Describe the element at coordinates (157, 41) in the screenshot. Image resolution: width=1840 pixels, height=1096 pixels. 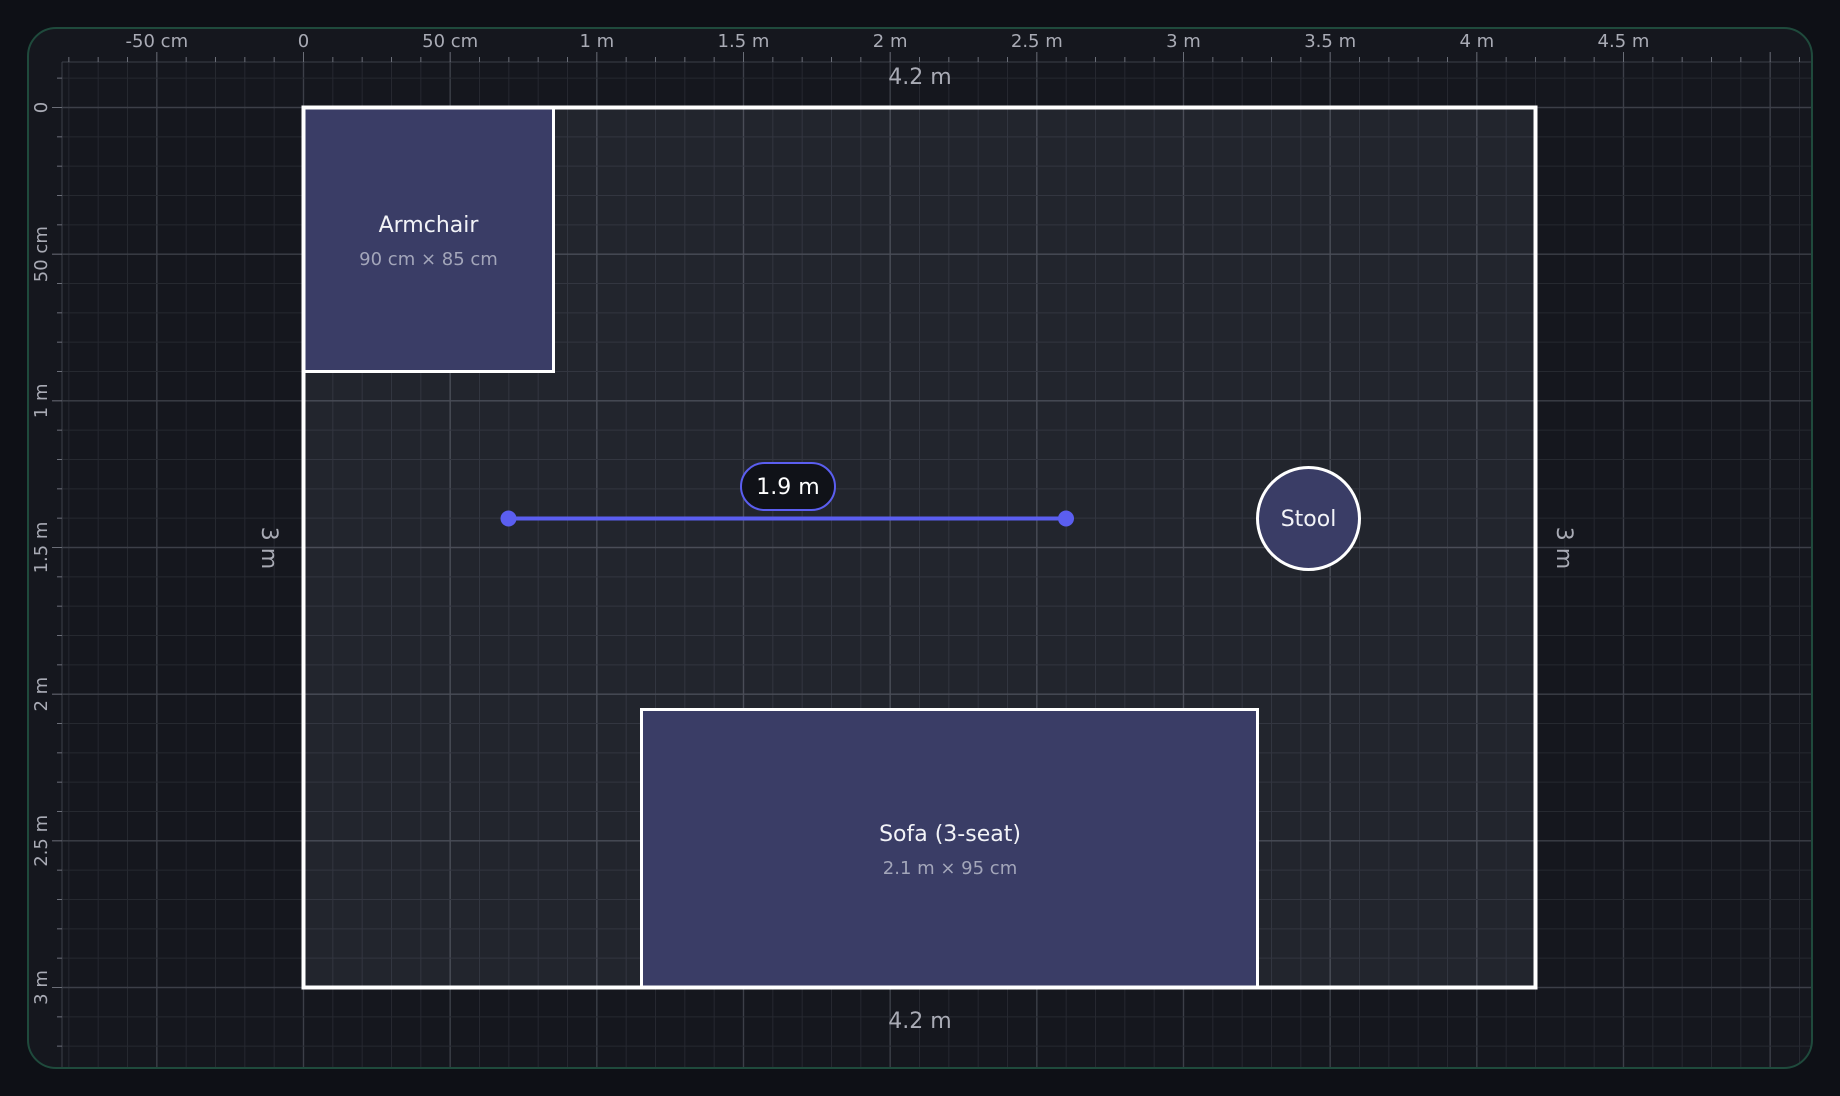
I see `ruler-top-label: -50 cm` at that location.